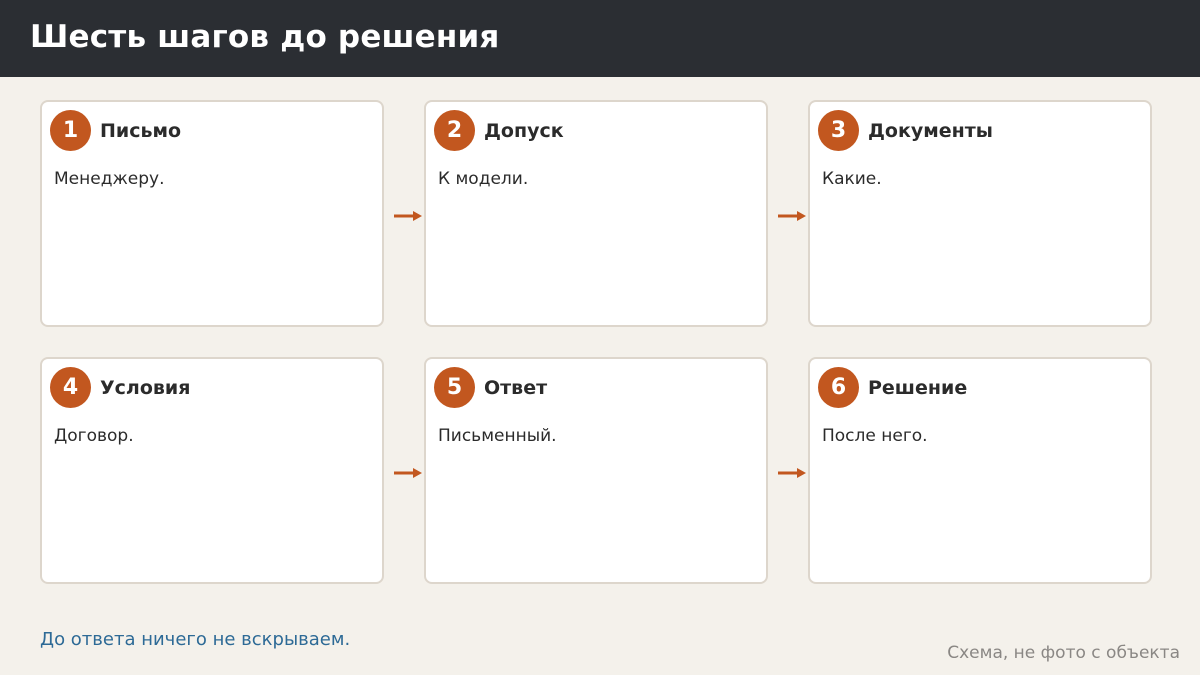 This screenshot has height=675, width=1200. I want to click on step-text: После него., so click(875, 436).